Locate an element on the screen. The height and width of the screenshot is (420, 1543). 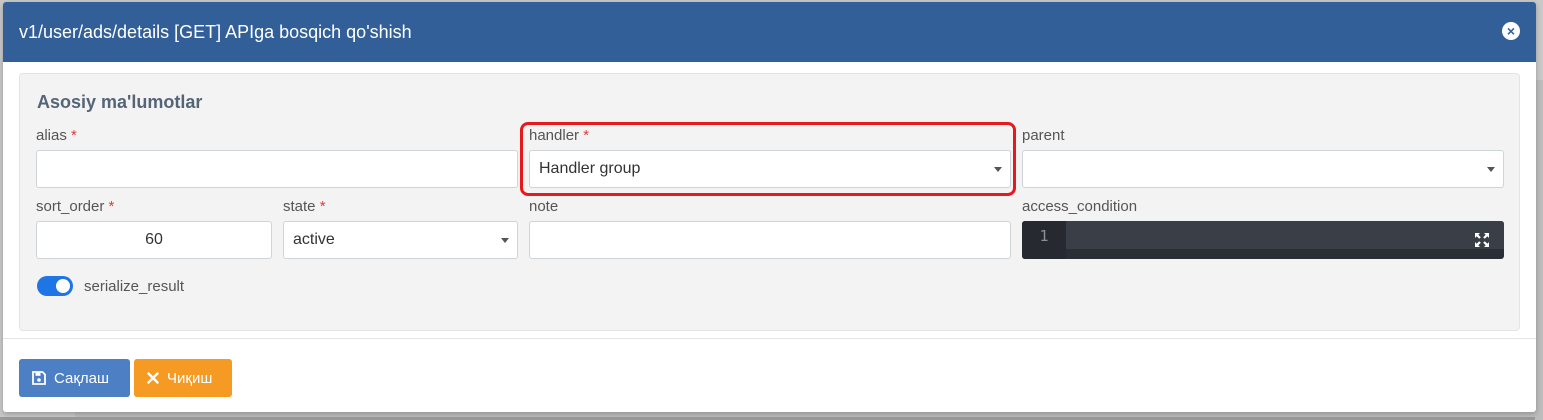
sort-order-label: sort_order is located at coordinates (70, 206).